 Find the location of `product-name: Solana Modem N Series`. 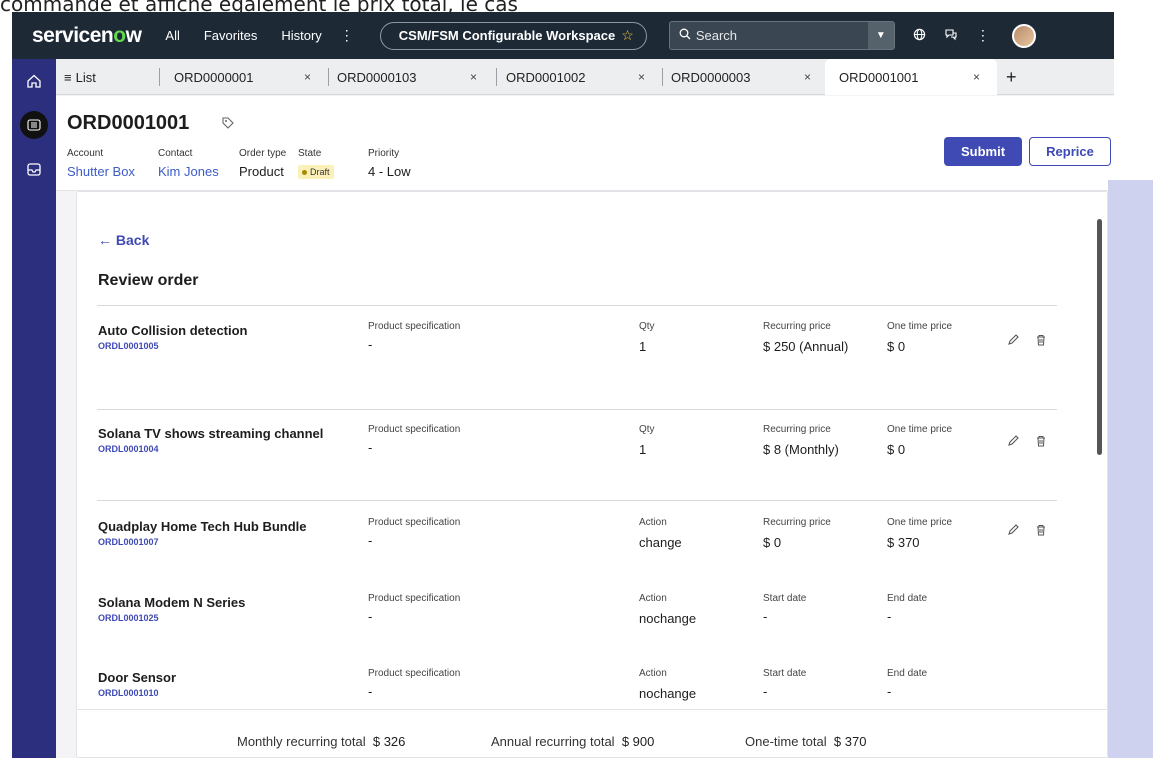

product-name: Solana Modem N Series is located at coordinates (172, 602).